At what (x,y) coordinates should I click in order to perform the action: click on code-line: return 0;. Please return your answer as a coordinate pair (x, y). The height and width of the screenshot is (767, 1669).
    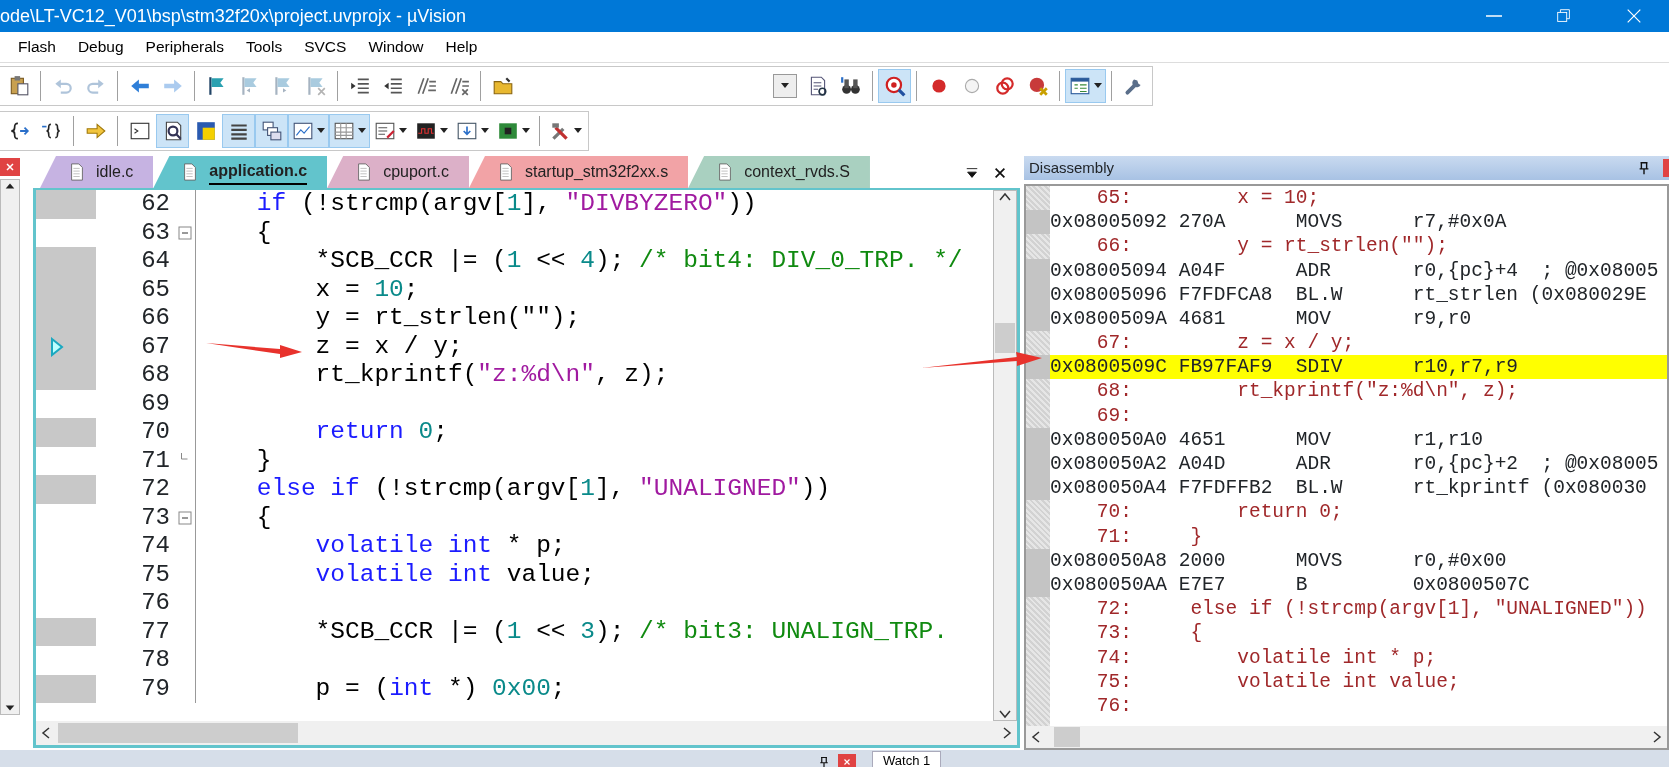
    Looking at the image, I should click on (381, 432).